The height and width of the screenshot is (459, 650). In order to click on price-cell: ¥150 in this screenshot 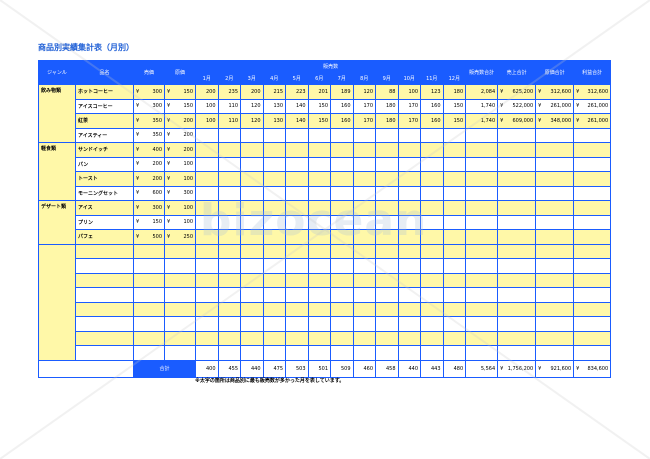, I will do `click(149, 222)`.